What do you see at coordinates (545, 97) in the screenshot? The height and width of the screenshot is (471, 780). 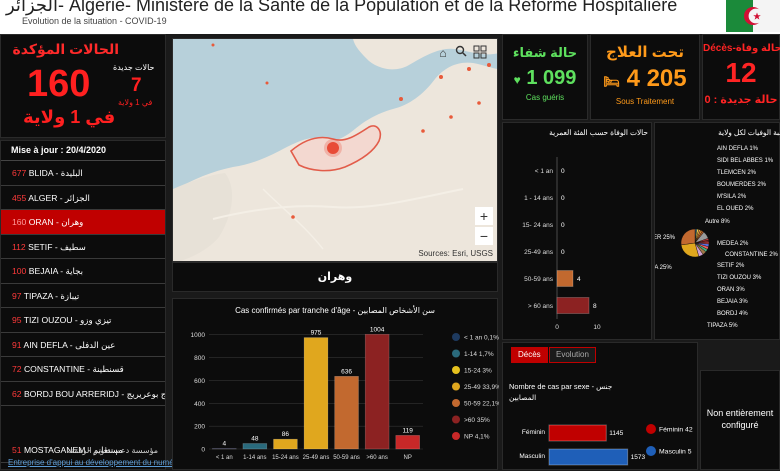 I see `healed-label: Cas guéris` at bounding box center [545, 97].